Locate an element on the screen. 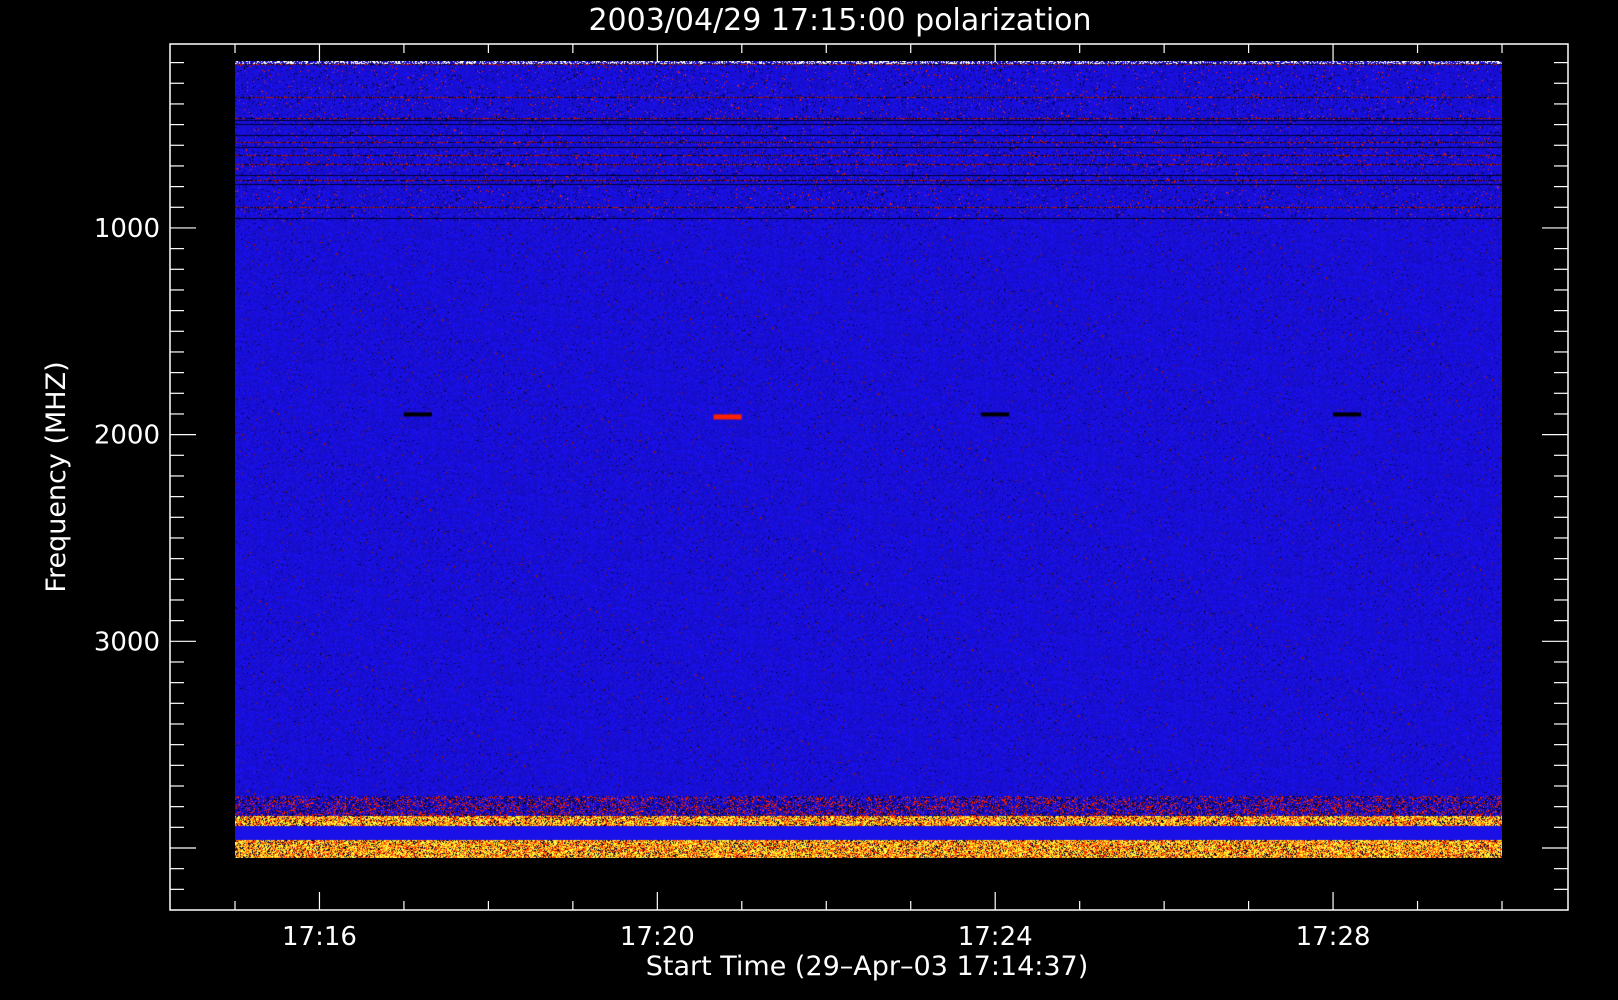 This screenshot has height=1000, width=1618. x-tick-label: 17:24 is located at coordinates (995, 937).